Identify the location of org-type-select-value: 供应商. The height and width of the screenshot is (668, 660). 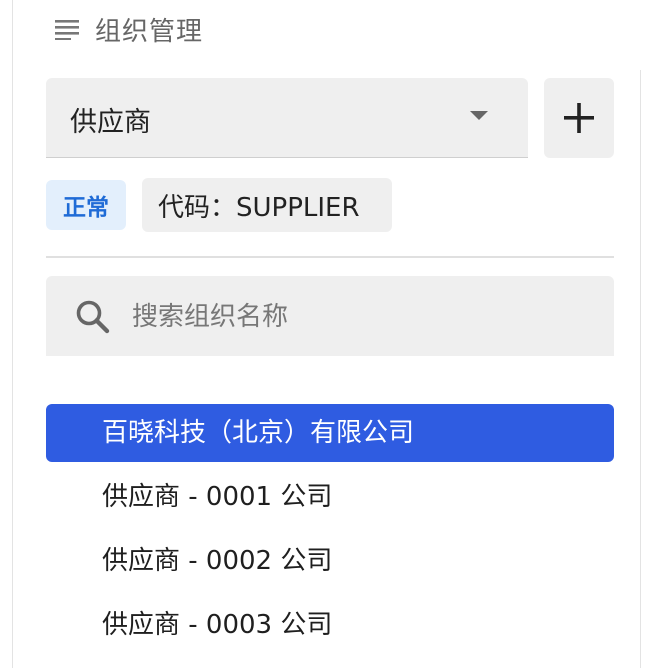
(110, 122).